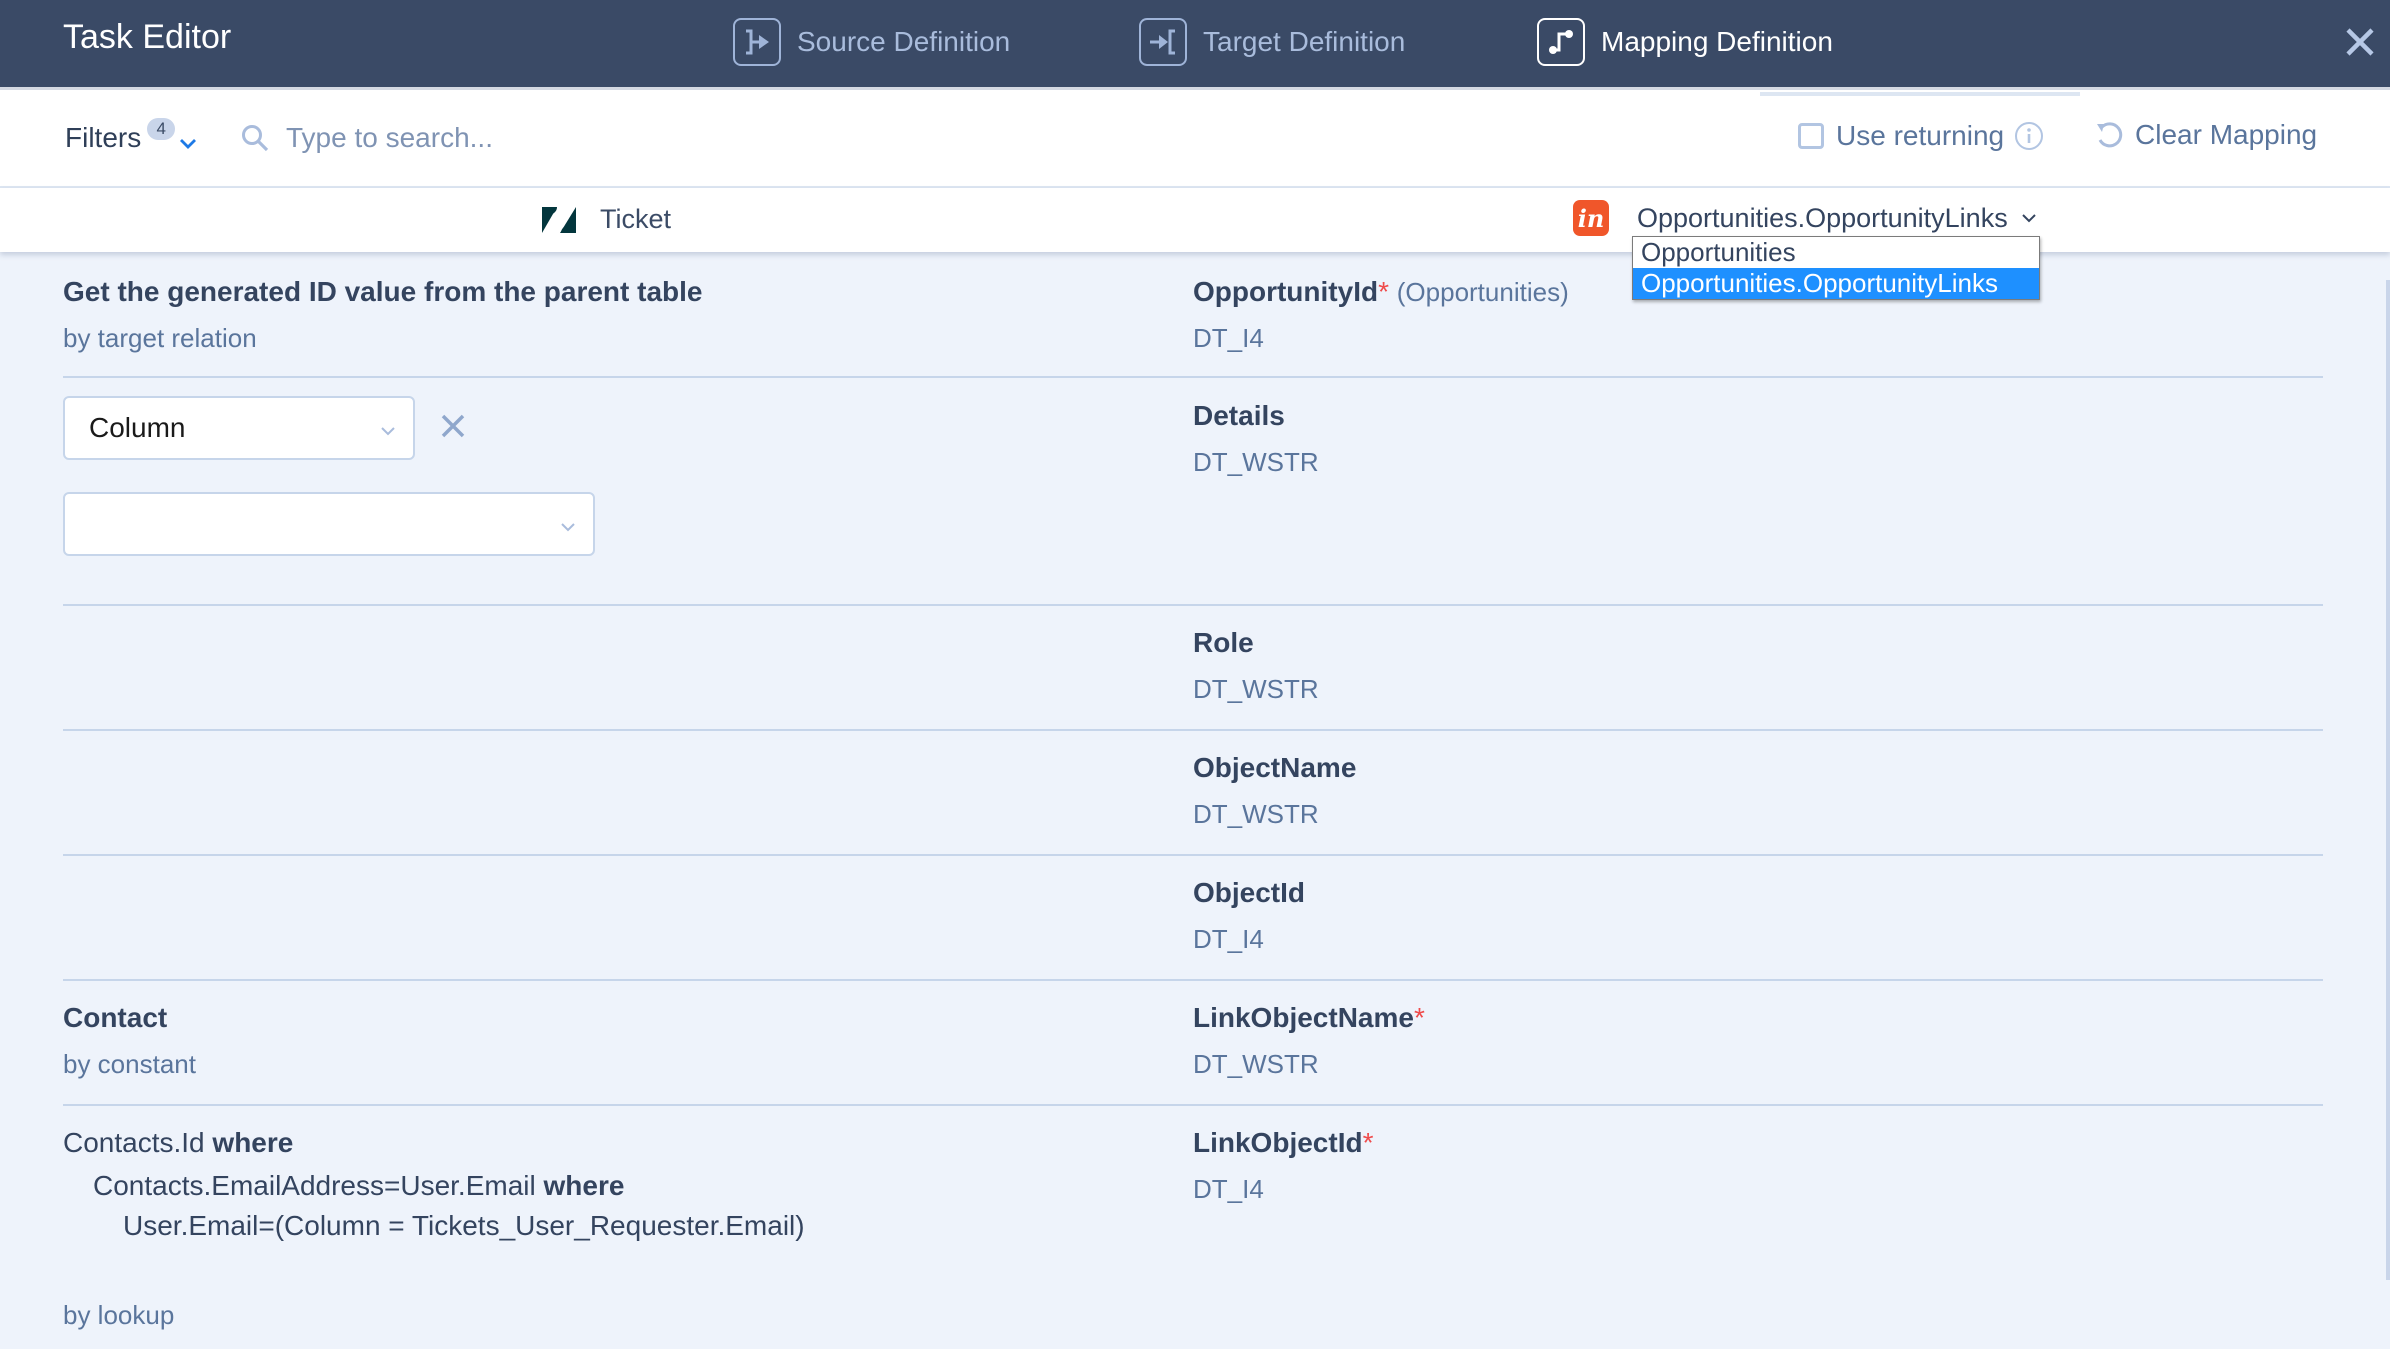  What do you see at coordinates (1482, 292) in the screenshot?
I see `field-context: (Opportunities)` at bounding box center [1482, 292].